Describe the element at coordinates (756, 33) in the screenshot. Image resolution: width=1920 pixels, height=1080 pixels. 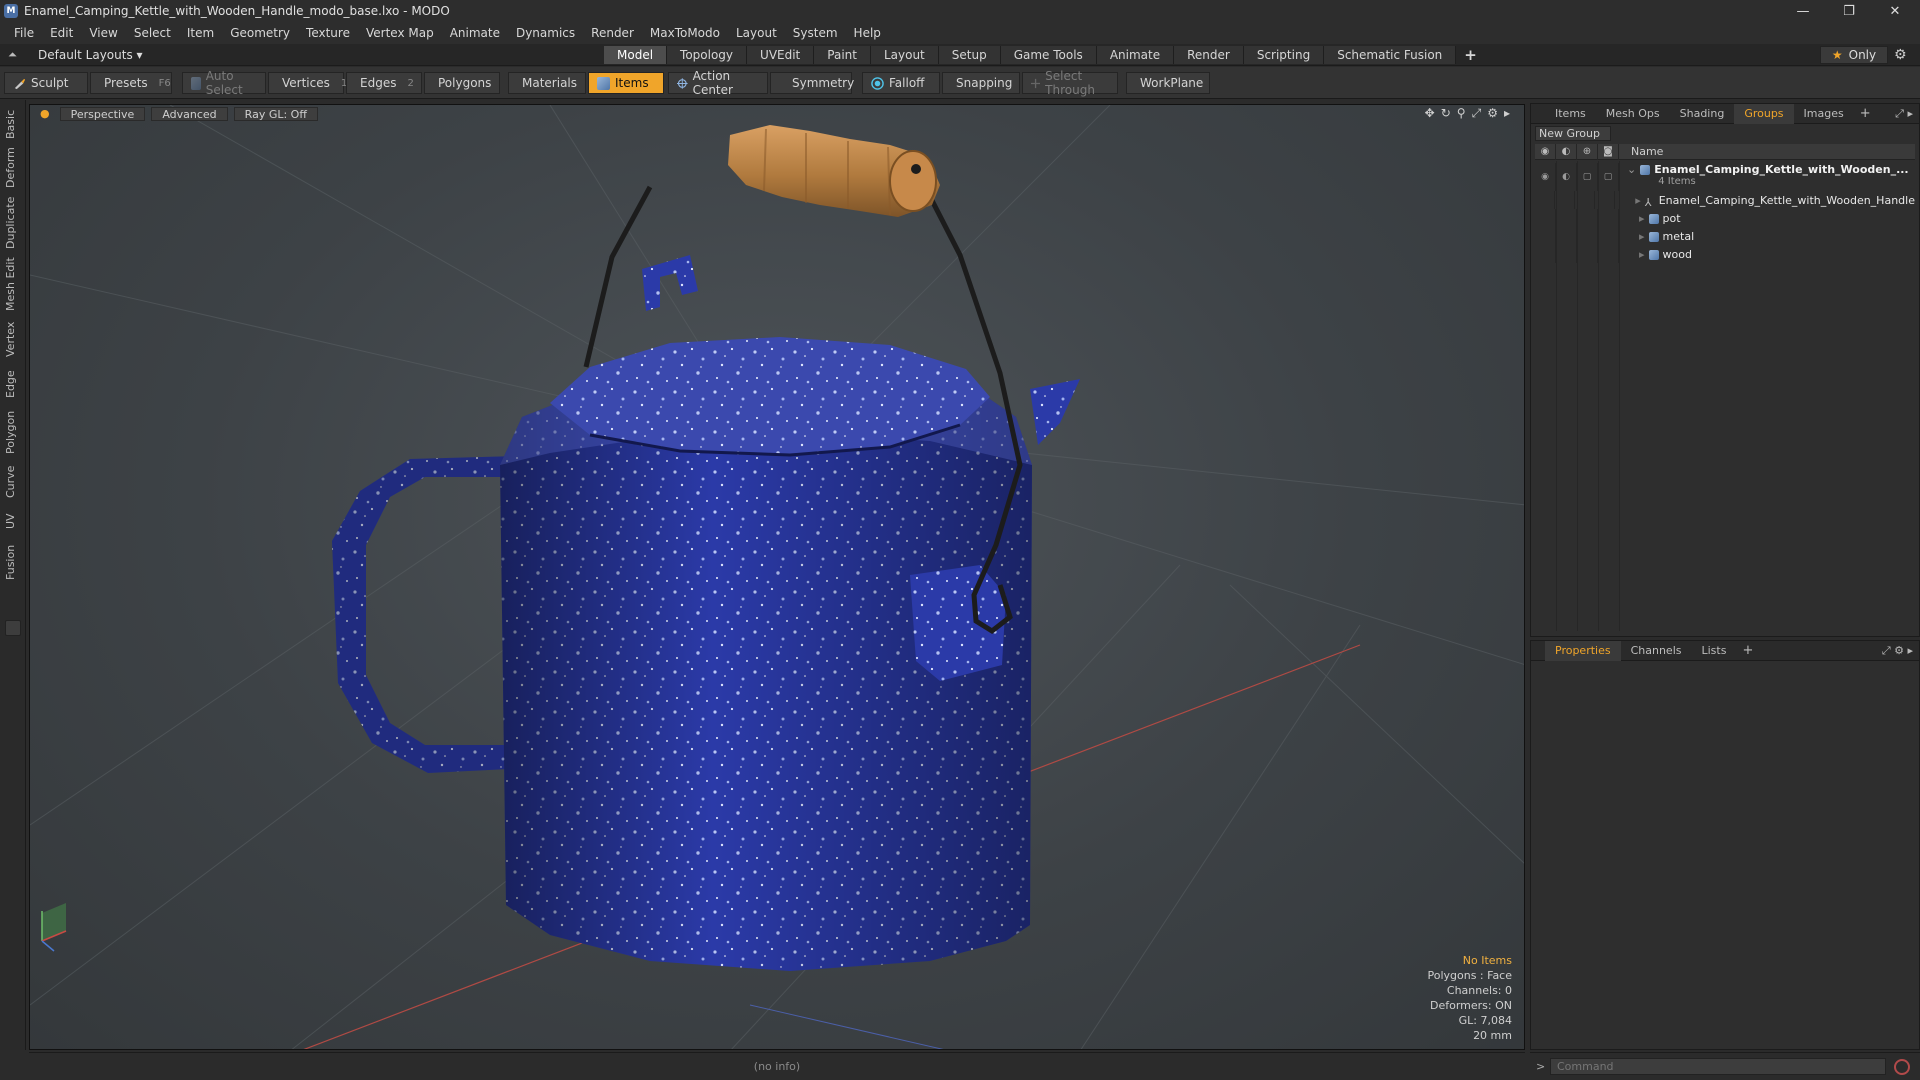
I see `menu-layout: Layout` at that location.